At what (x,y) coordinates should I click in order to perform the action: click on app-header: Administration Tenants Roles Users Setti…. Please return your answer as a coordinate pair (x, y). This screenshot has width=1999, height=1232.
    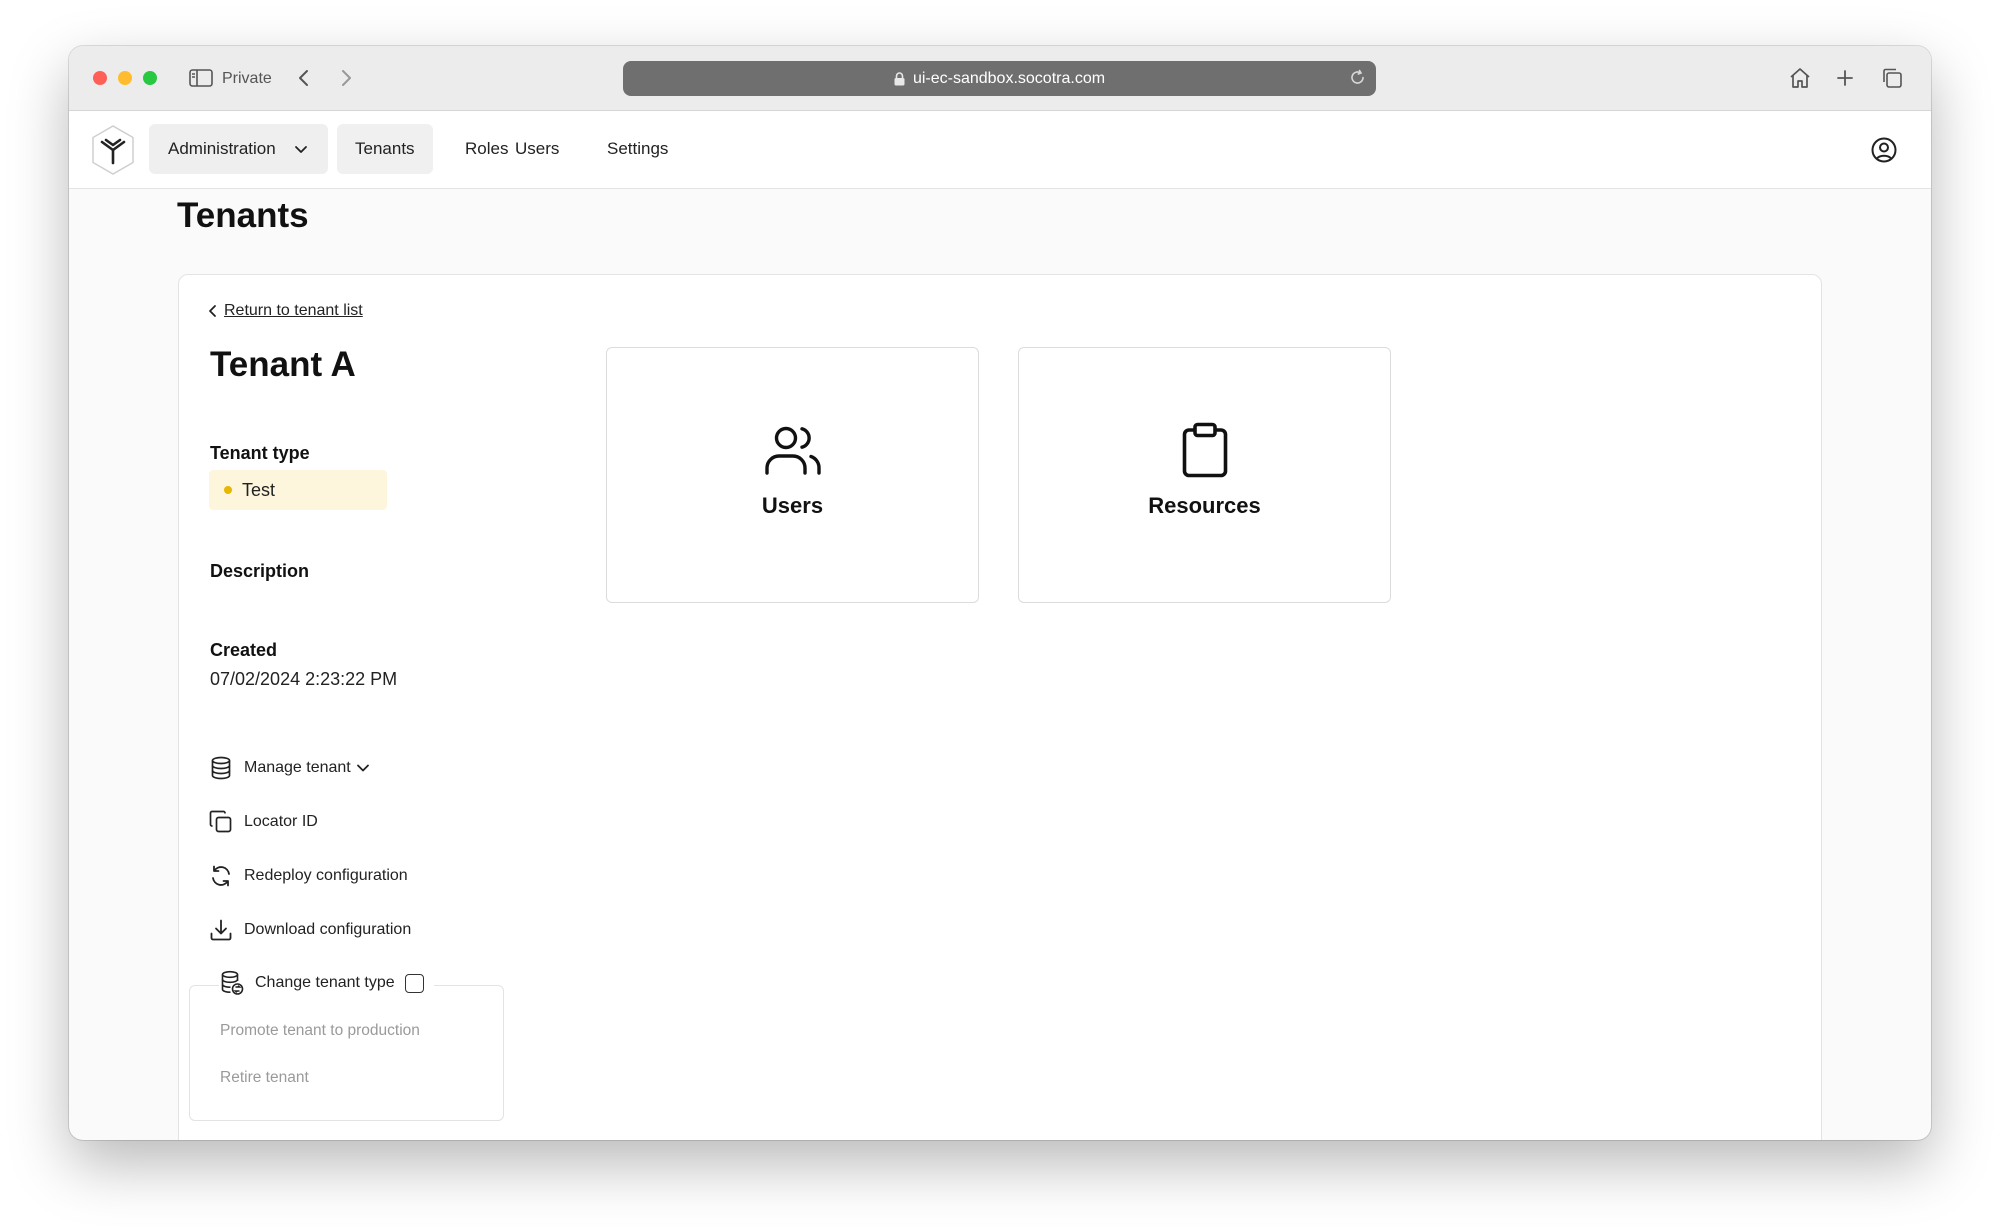
    Looking at the image, I should click on (1000, 150).